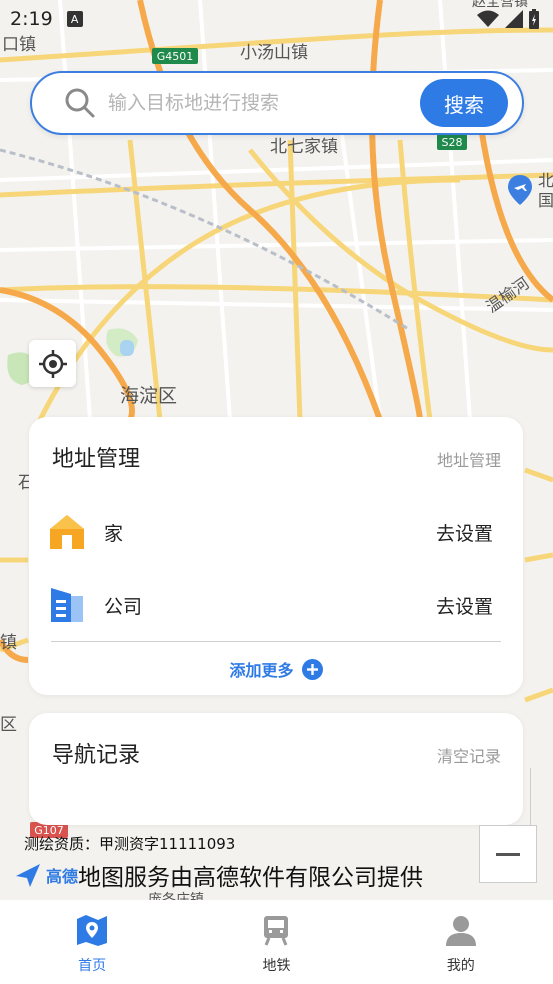 The height and width of the screenshot is (984, 553). Describe the element at coordinates (469, 459) in the screenshot. I see `address-management-link: 地址管理` at that location.